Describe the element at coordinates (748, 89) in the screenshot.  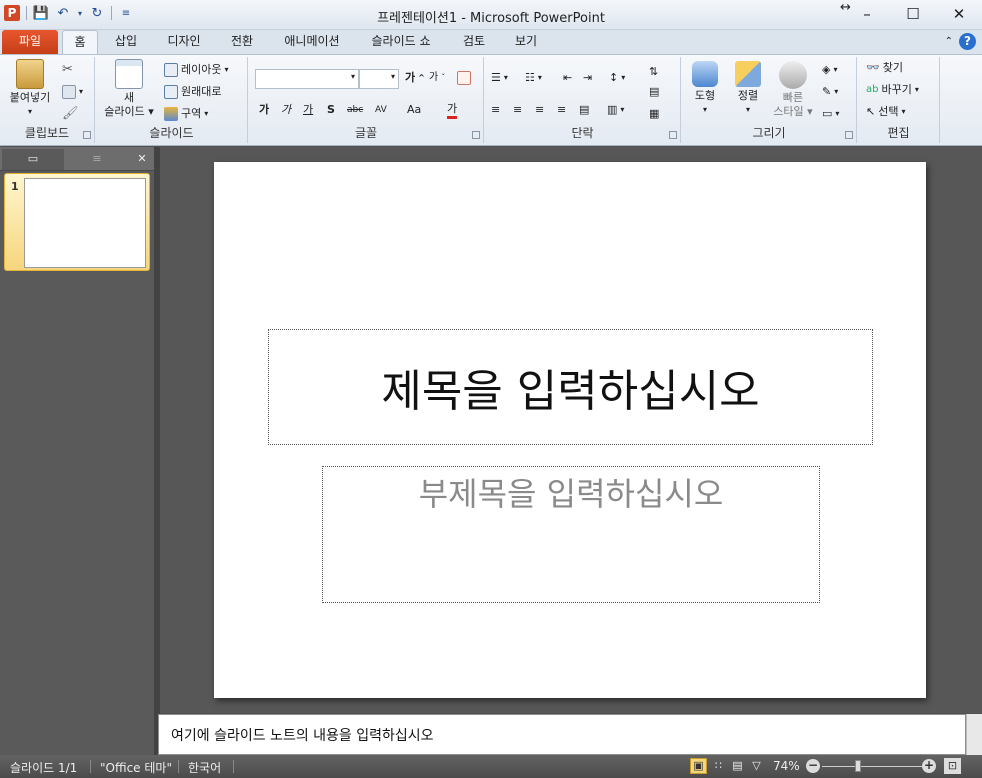
I see `arrange-button: 정렬 ▾` at that location.